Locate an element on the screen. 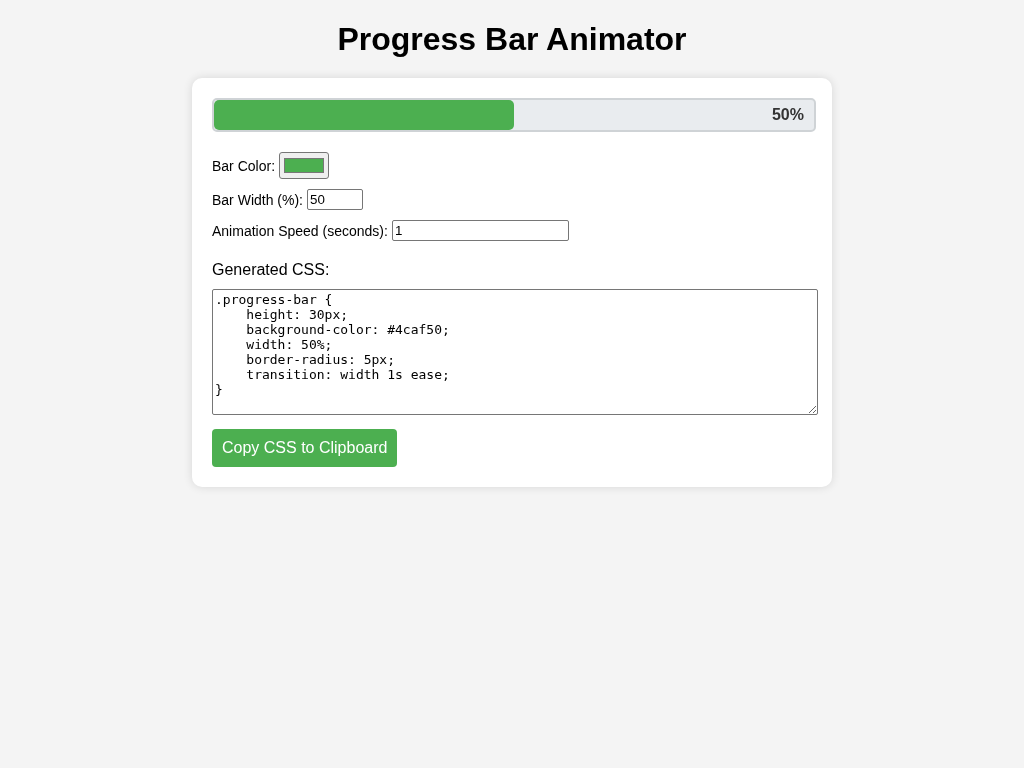 The image size is (1024, 768). section-heading: Generated CSS: is located at coordinates (271, 270).